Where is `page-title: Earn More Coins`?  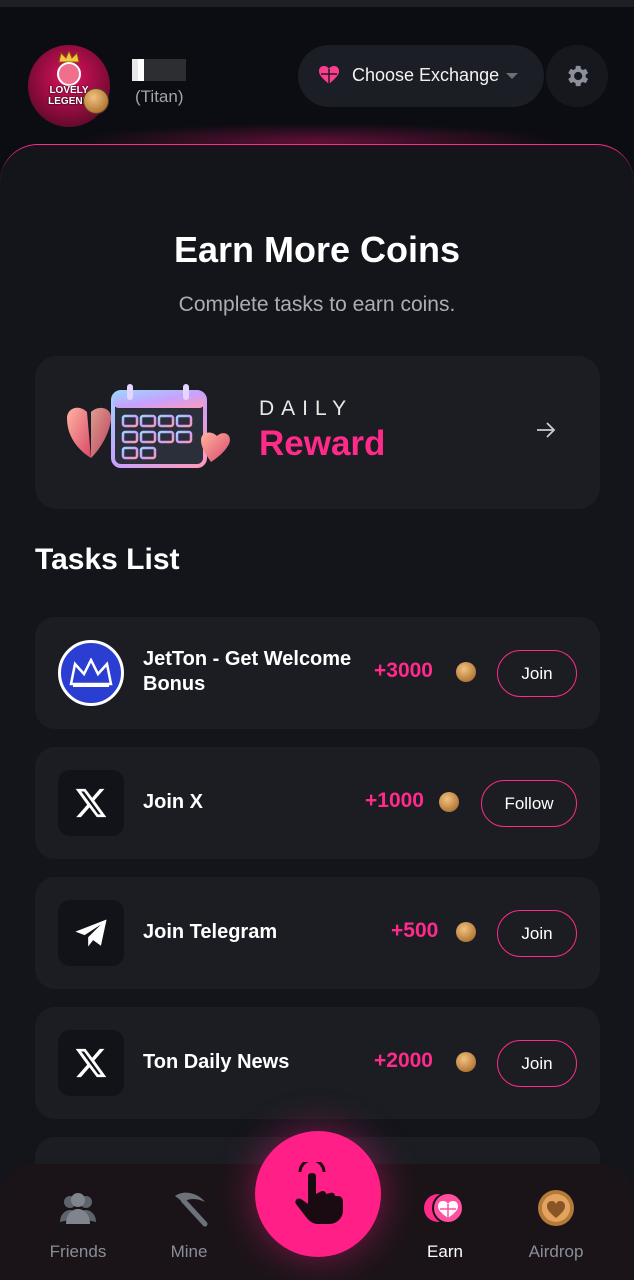
page-title: Earn More Coins is located at coordinates (317, 249).